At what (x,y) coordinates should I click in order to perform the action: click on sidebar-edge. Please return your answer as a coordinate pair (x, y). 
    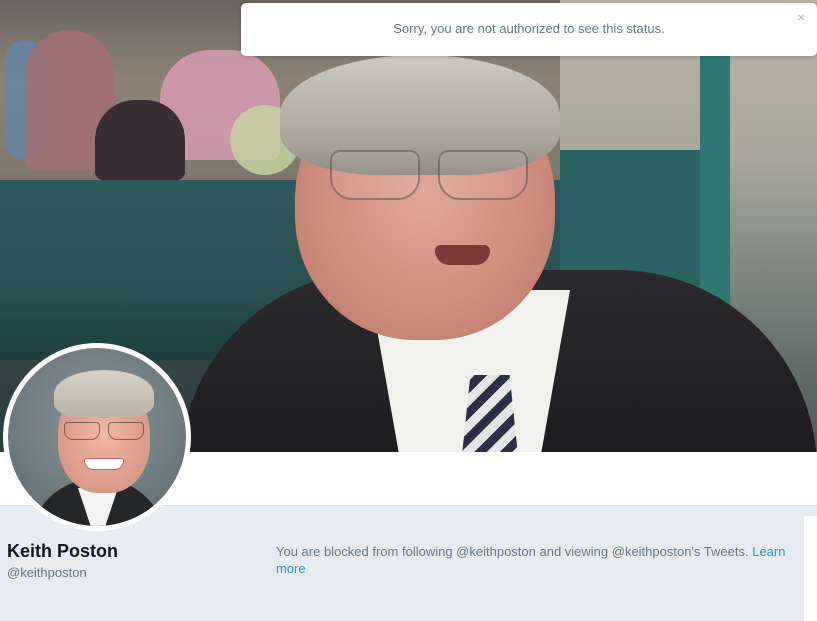
    Looking at the image, I should click on (810, 568).